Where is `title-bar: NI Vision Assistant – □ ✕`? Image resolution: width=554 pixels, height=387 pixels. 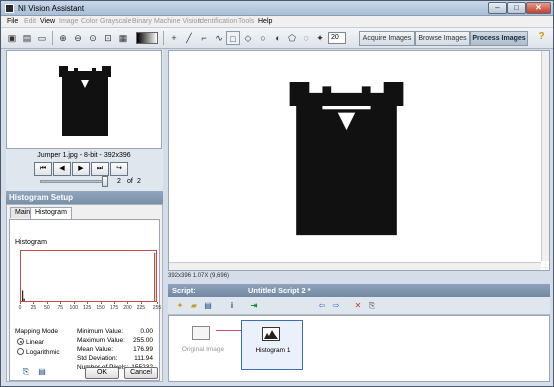
title-bar: NI Vision Assistant – □ ✕ is located at coordinates (277, 8).